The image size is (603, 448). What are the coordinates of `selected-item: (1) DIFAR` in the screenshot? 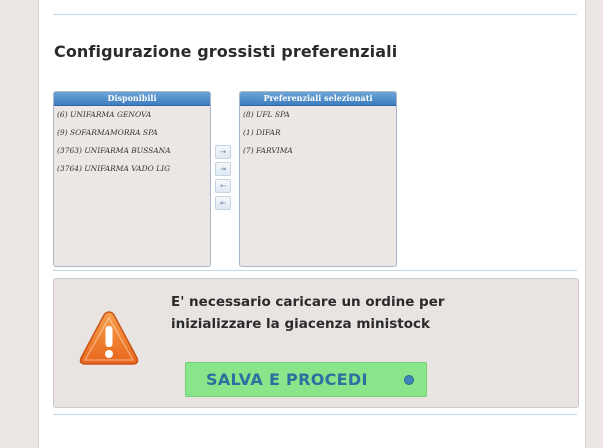 It's located at (318, 133).